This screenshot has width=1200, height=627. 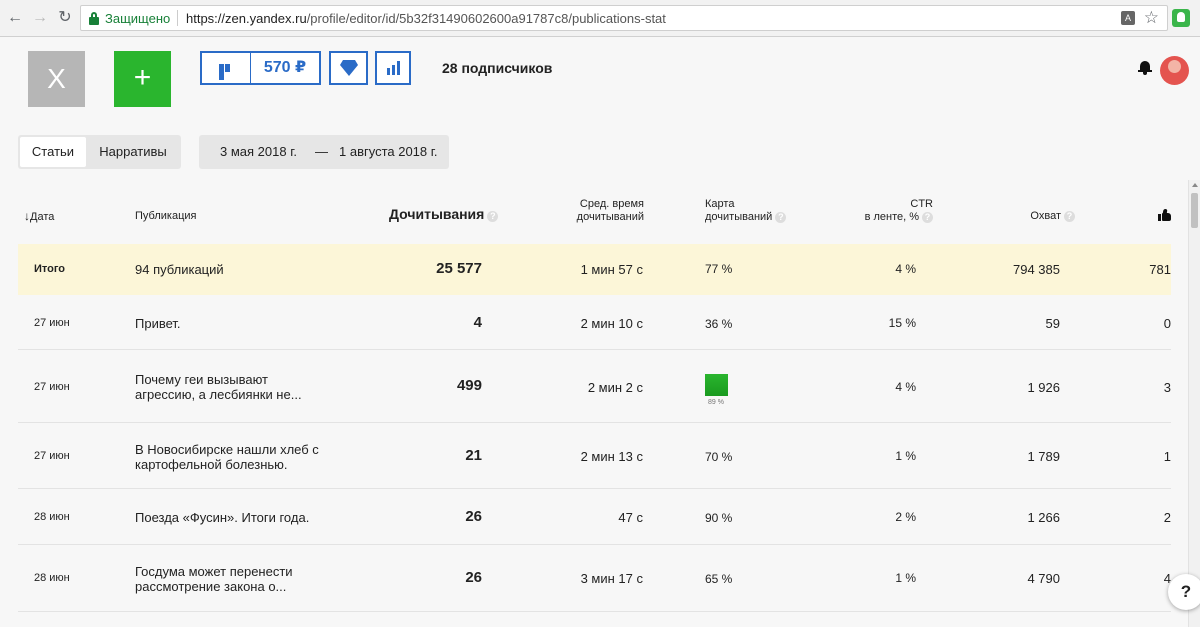 I want to click on date-range-picker: 3 мая 2018 г. — 1 августа 2018 г., so click(x=324, y=152).